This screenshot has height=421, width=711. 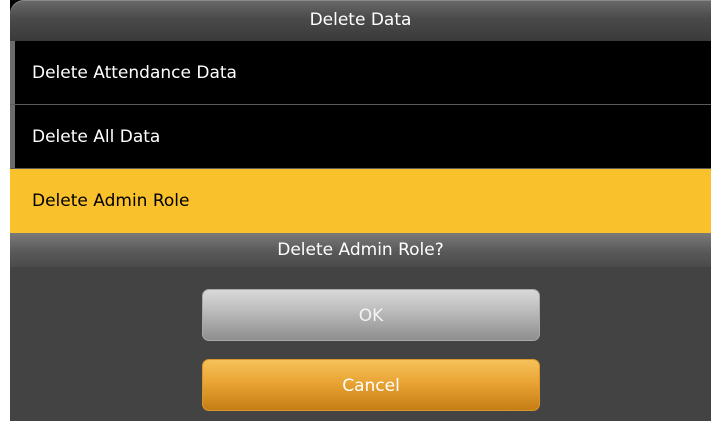 What do you see at coordinates (360, 201) in the screenshot?
I see `menu-item-delete-admin-role: Delete Admin Role` at bounding box center [360, 201].